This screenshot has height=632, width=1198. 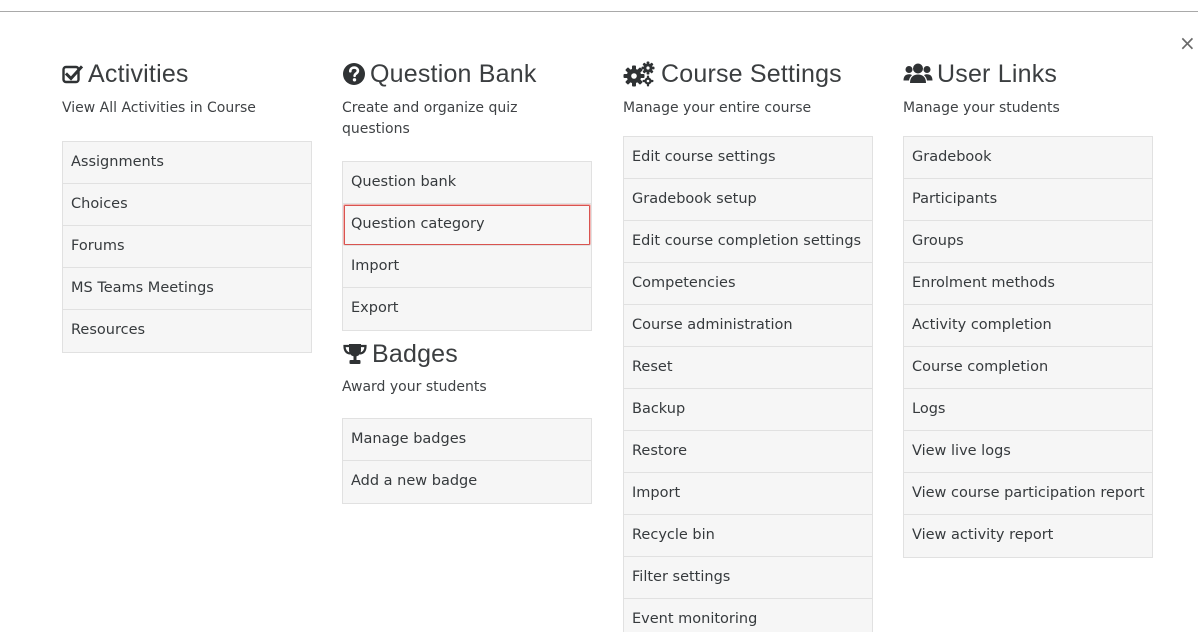 What do you see at coordinates (997, 73) in the screenshot?
I see `user-links-title: User Links` at bounding box center [997, 73].